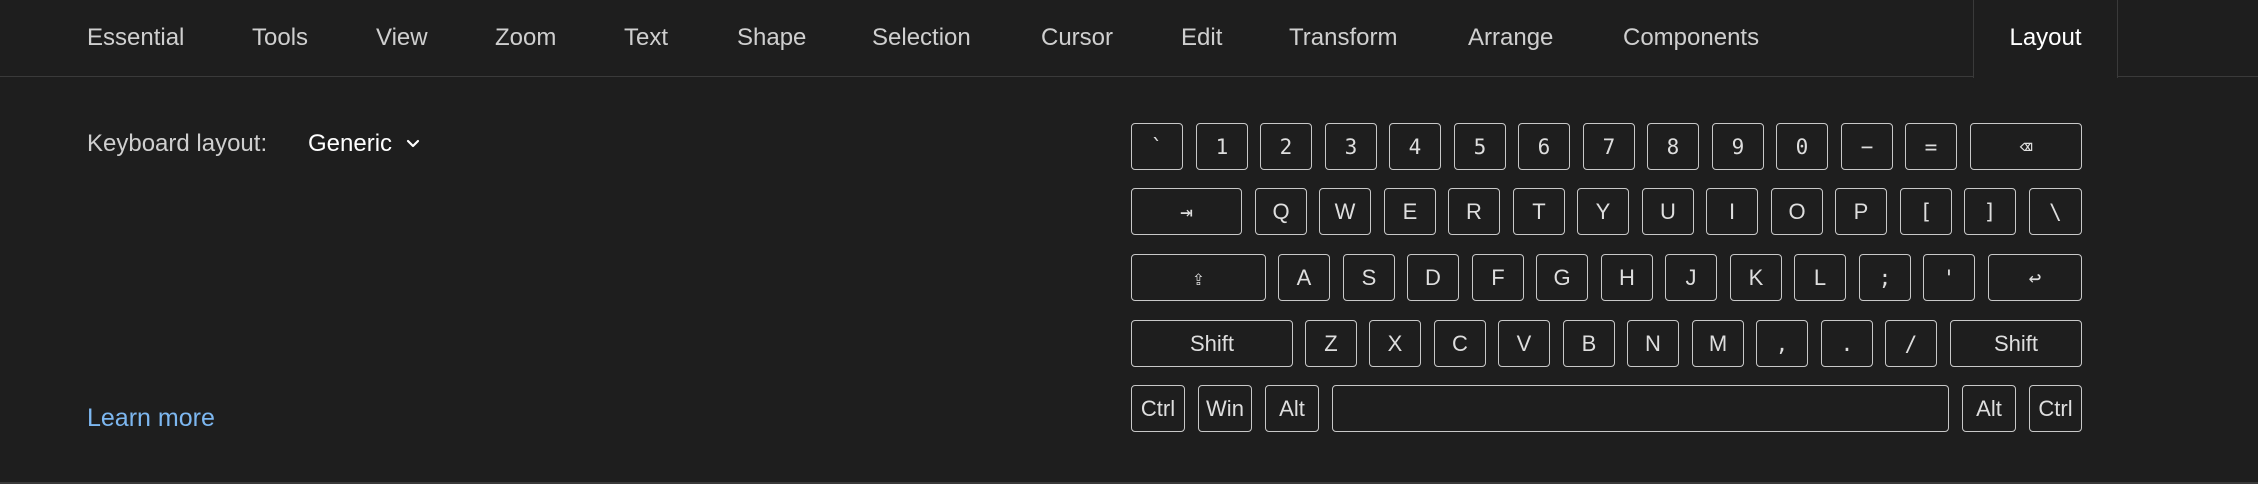 Image resolution: width=2258 pixels, height=484 pixels. Describe the element at coordinates (1911, 343) in the screenshot. I see `key-slash: /` at that location.